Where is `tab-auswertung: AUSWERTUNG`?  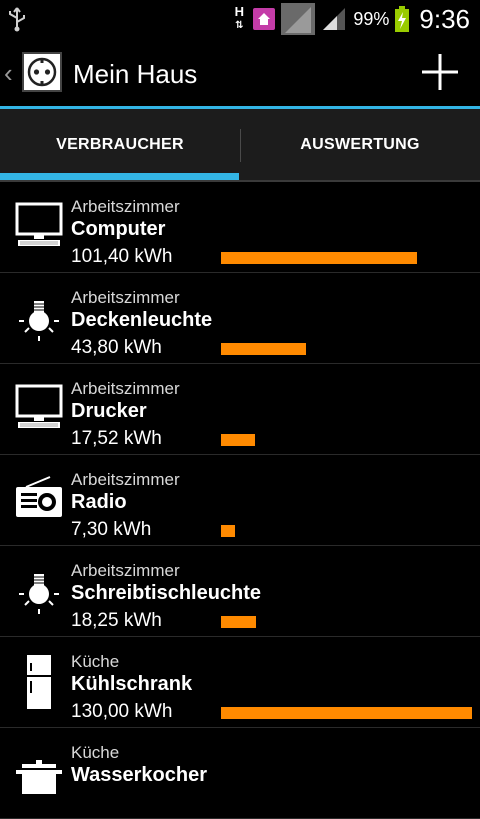 tab-auswertung: AUSWERTUNG is located at coordinates (360, 144).